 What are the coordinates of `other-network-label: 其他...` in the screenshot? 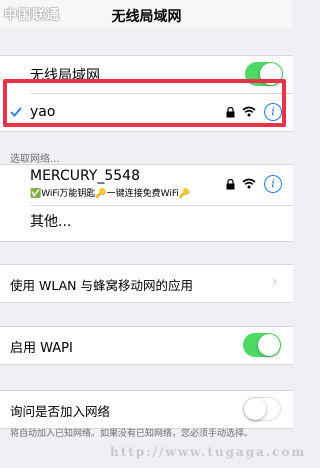 It's located at (51, 222).